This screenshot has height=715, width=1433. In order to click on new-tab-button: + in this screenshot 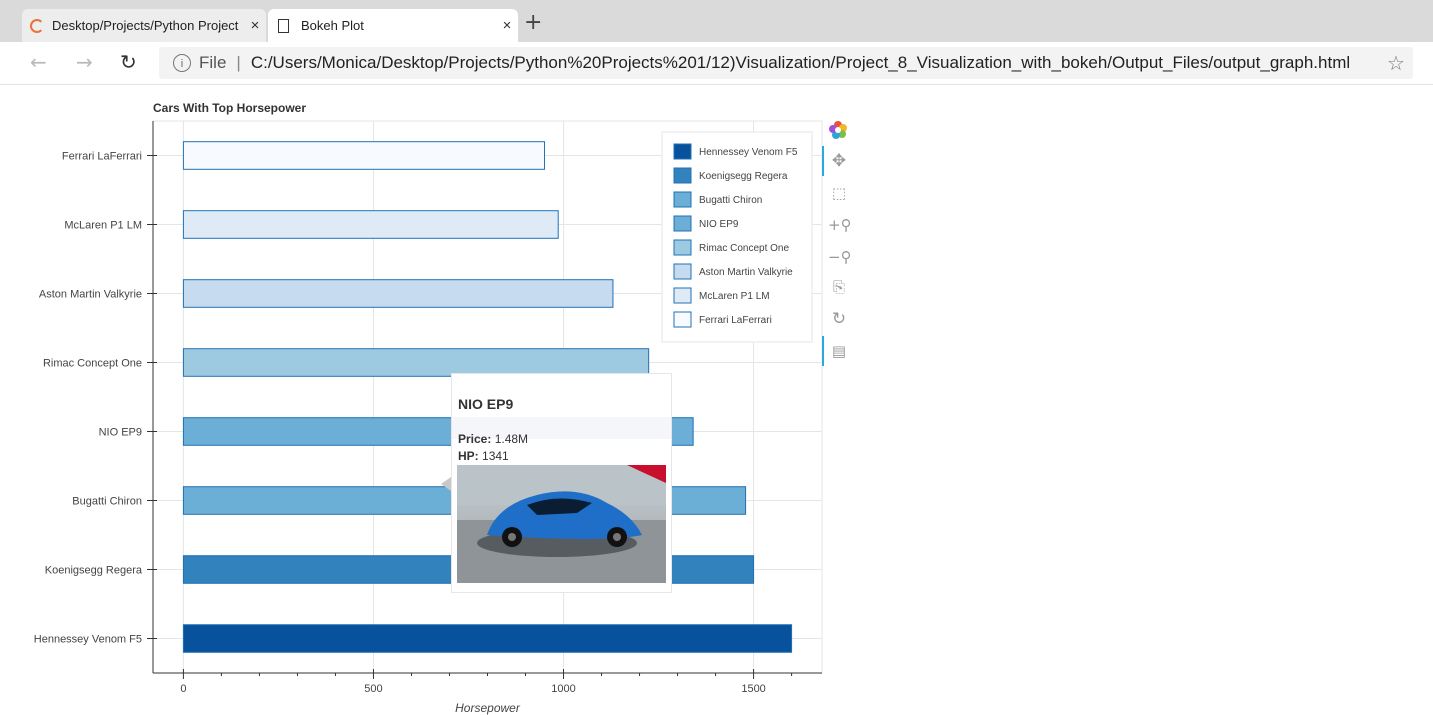, I will do `click(533, 23)`.